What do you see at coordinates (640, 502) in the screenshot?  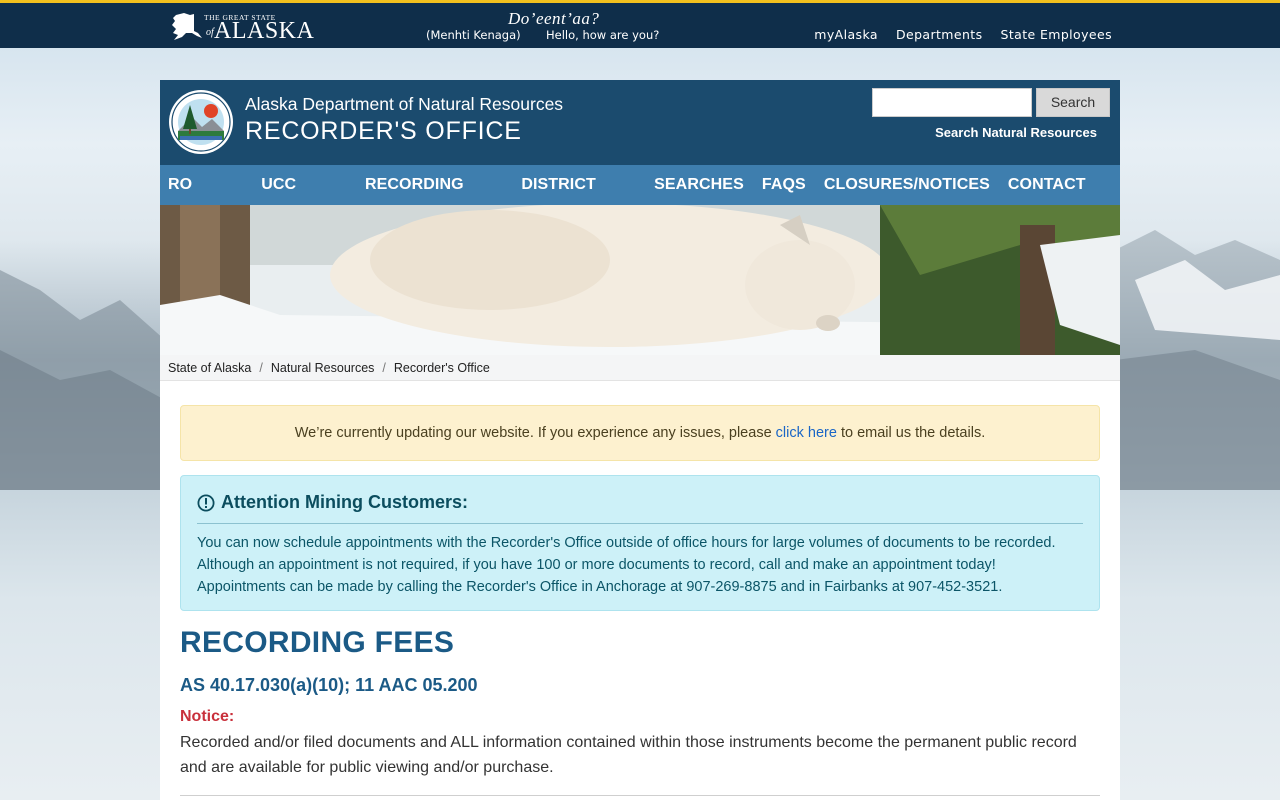 I see `alert-heading: Attention Mining Customers:` at bounding box center [640, 502].